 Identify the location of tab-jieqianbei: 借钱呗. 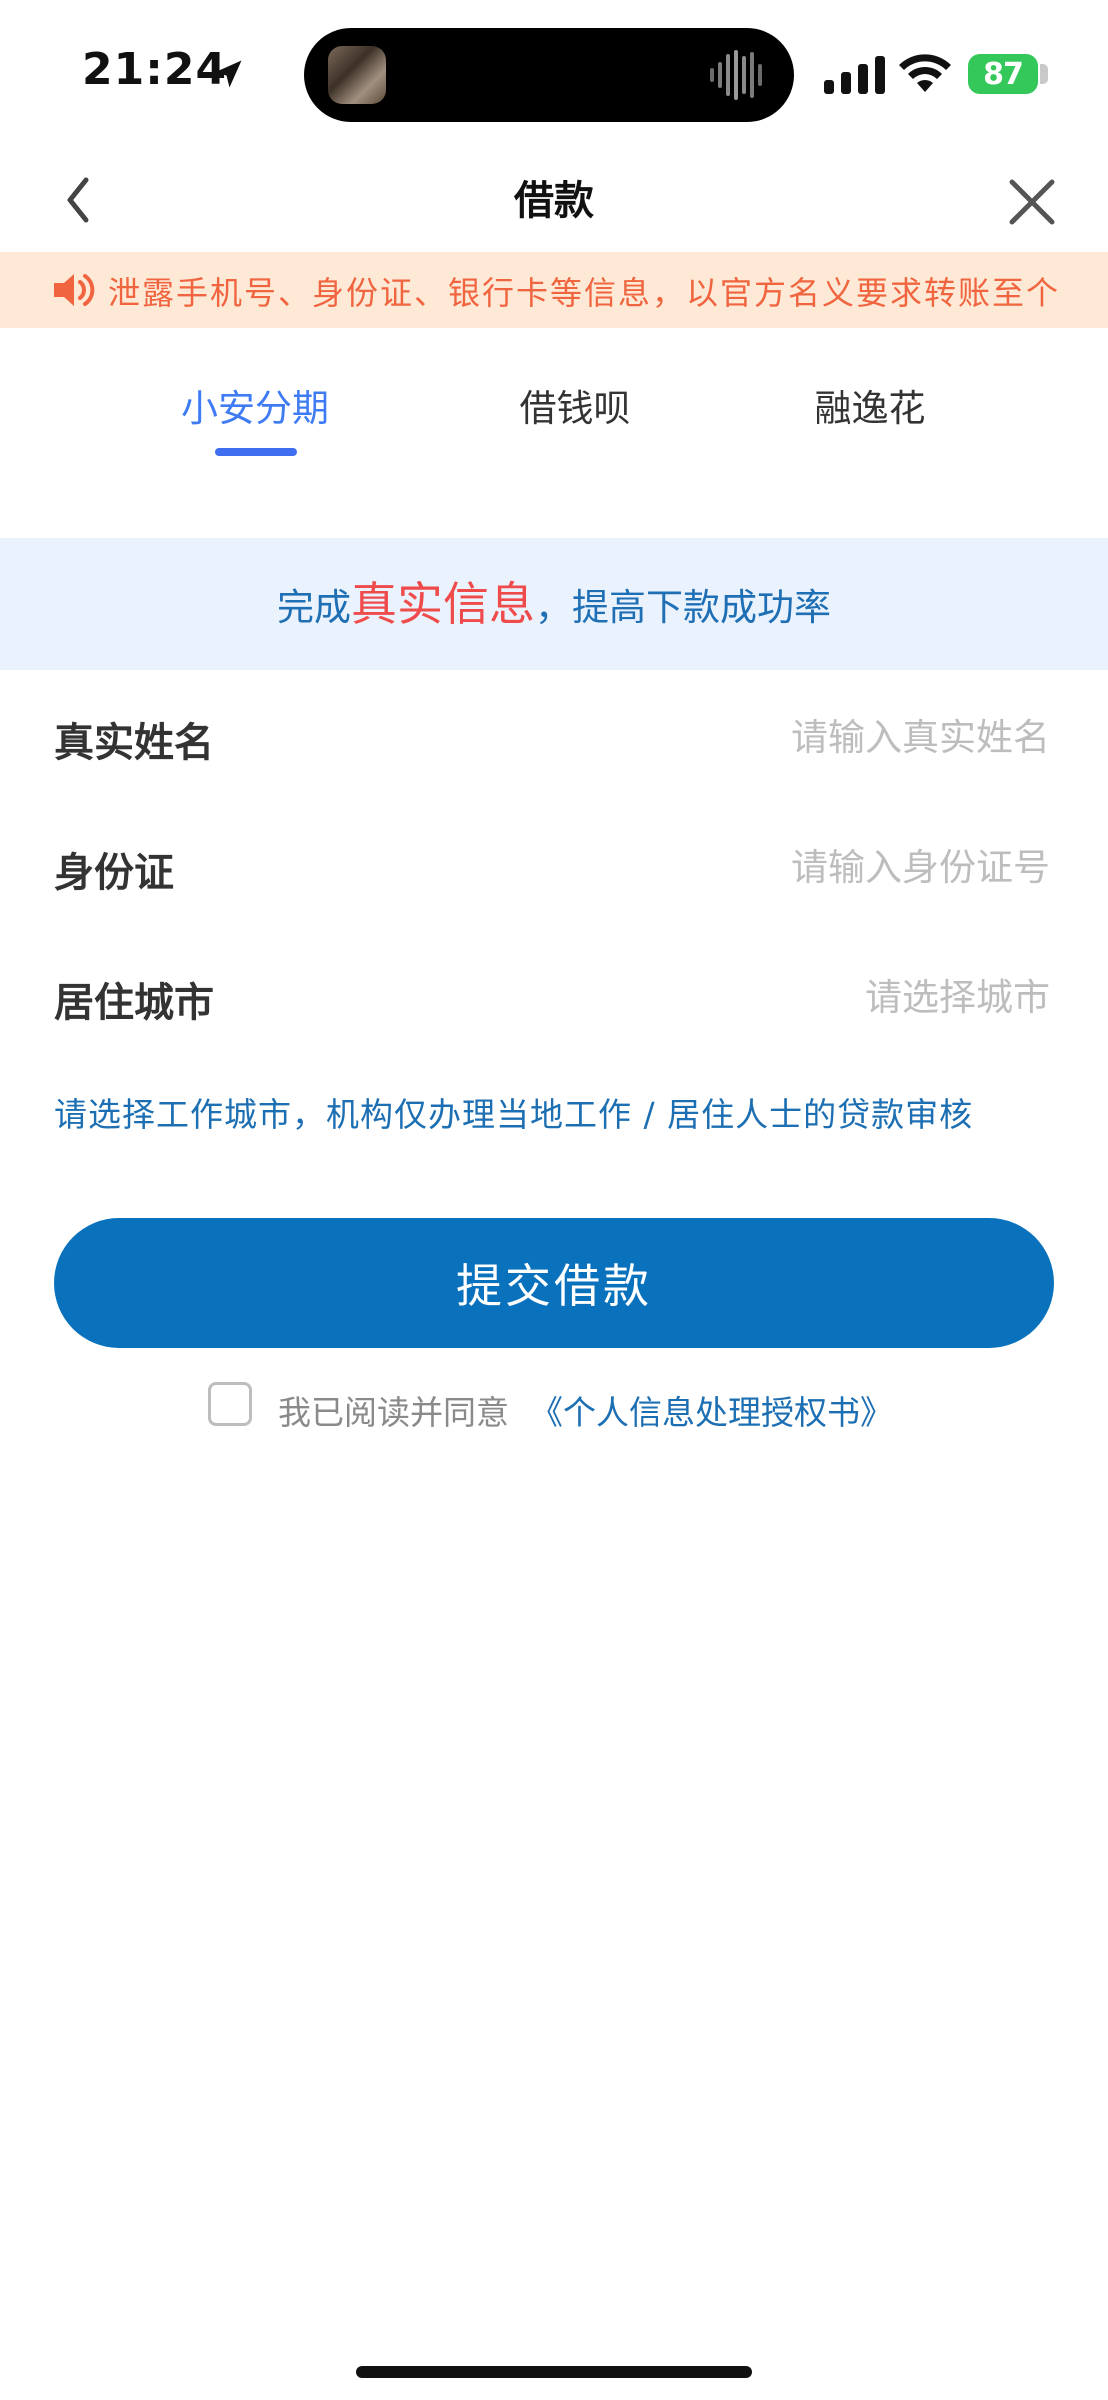
(575, 405).